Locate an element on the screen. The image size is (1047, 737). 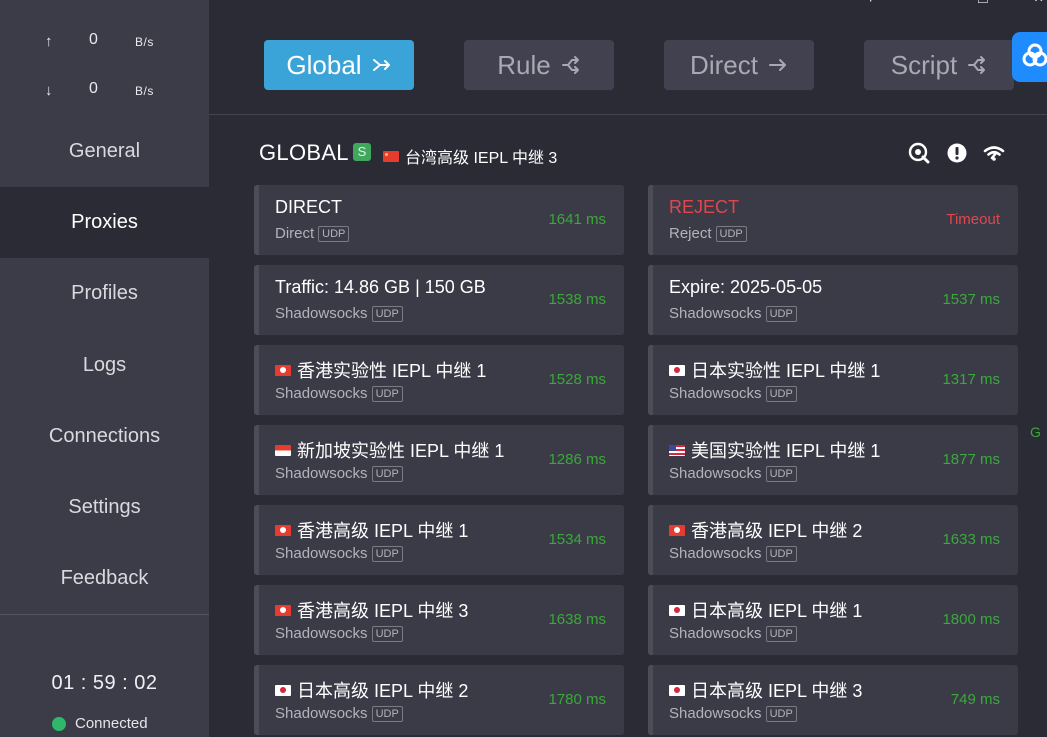
proxy-name-label: 香港高级 IEPL 中继 1 is located at coordinates (383, 531).